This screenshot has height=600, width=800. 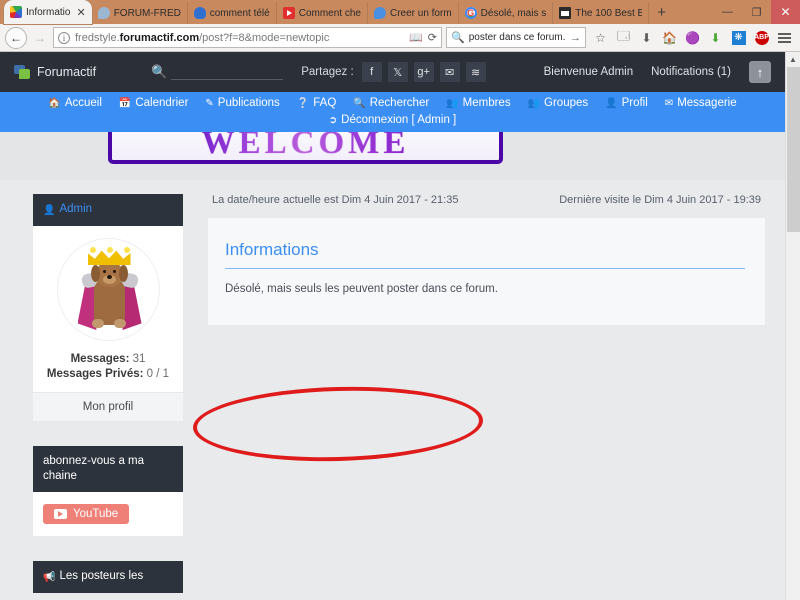 What do you see at coordinates (75, 209) in the screenshot?
I see `profile-username: Admin` at bounding box center [75, 209].